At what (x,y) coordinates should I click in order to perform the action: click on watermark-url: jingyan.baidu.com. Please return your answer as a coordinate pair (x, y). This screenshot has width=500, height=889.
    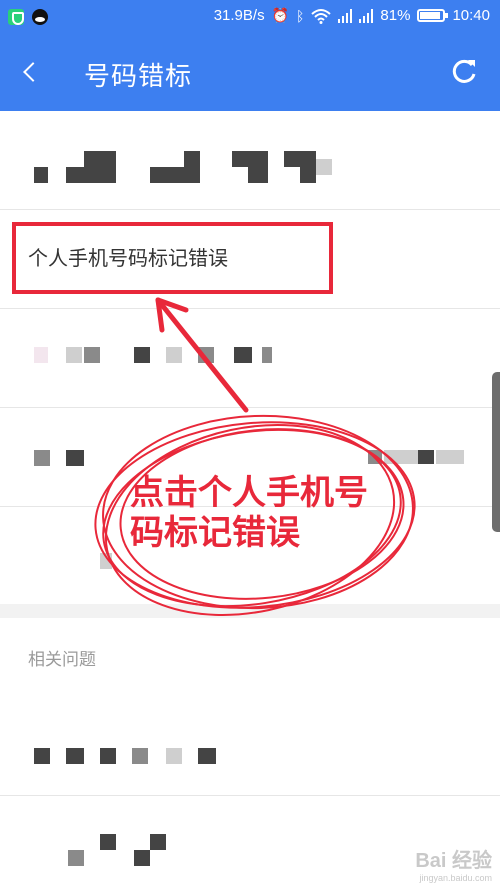
    Looking at the image, I should click on (455, 878).